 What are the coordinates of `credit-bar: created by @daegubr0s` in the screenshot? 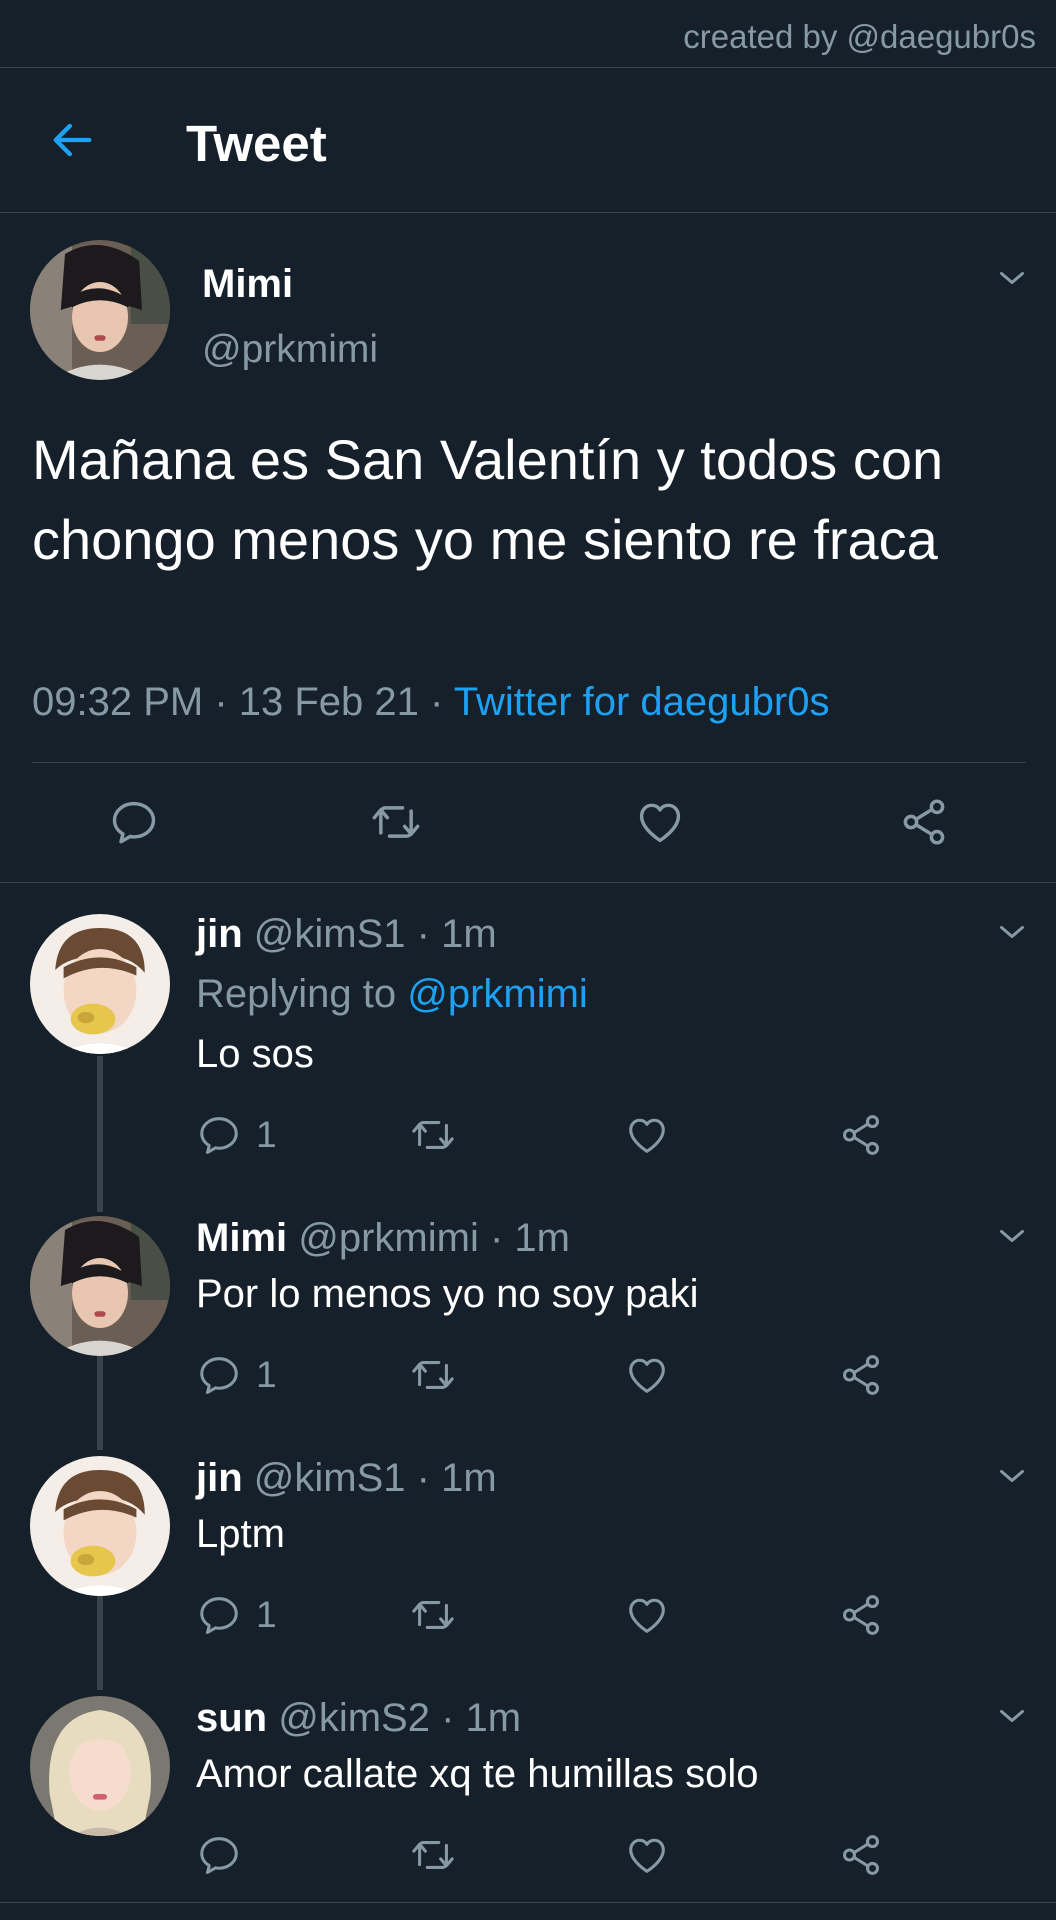 It's located at (528, 34).